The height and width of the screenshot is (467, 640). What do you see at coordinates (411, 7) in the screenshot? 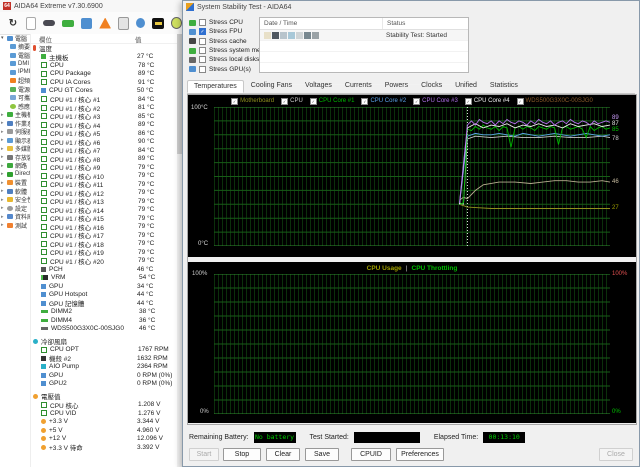
I see `stability-titlebar: System Stability Test - AIDA64` at bounding box center [411, 7].